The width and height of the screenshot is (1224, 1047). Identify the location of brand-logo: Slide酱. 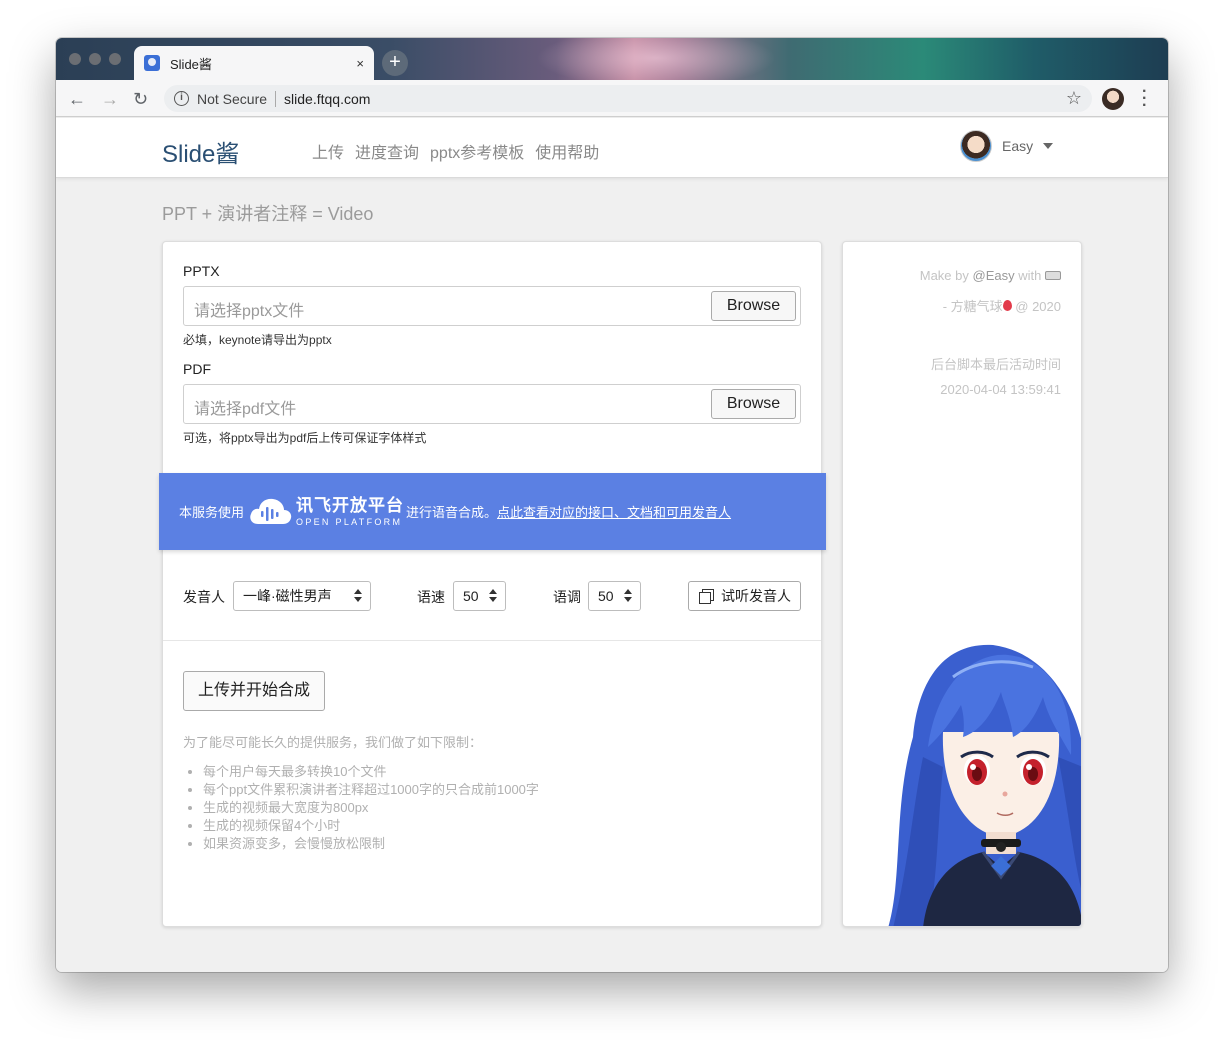
(200, 151).